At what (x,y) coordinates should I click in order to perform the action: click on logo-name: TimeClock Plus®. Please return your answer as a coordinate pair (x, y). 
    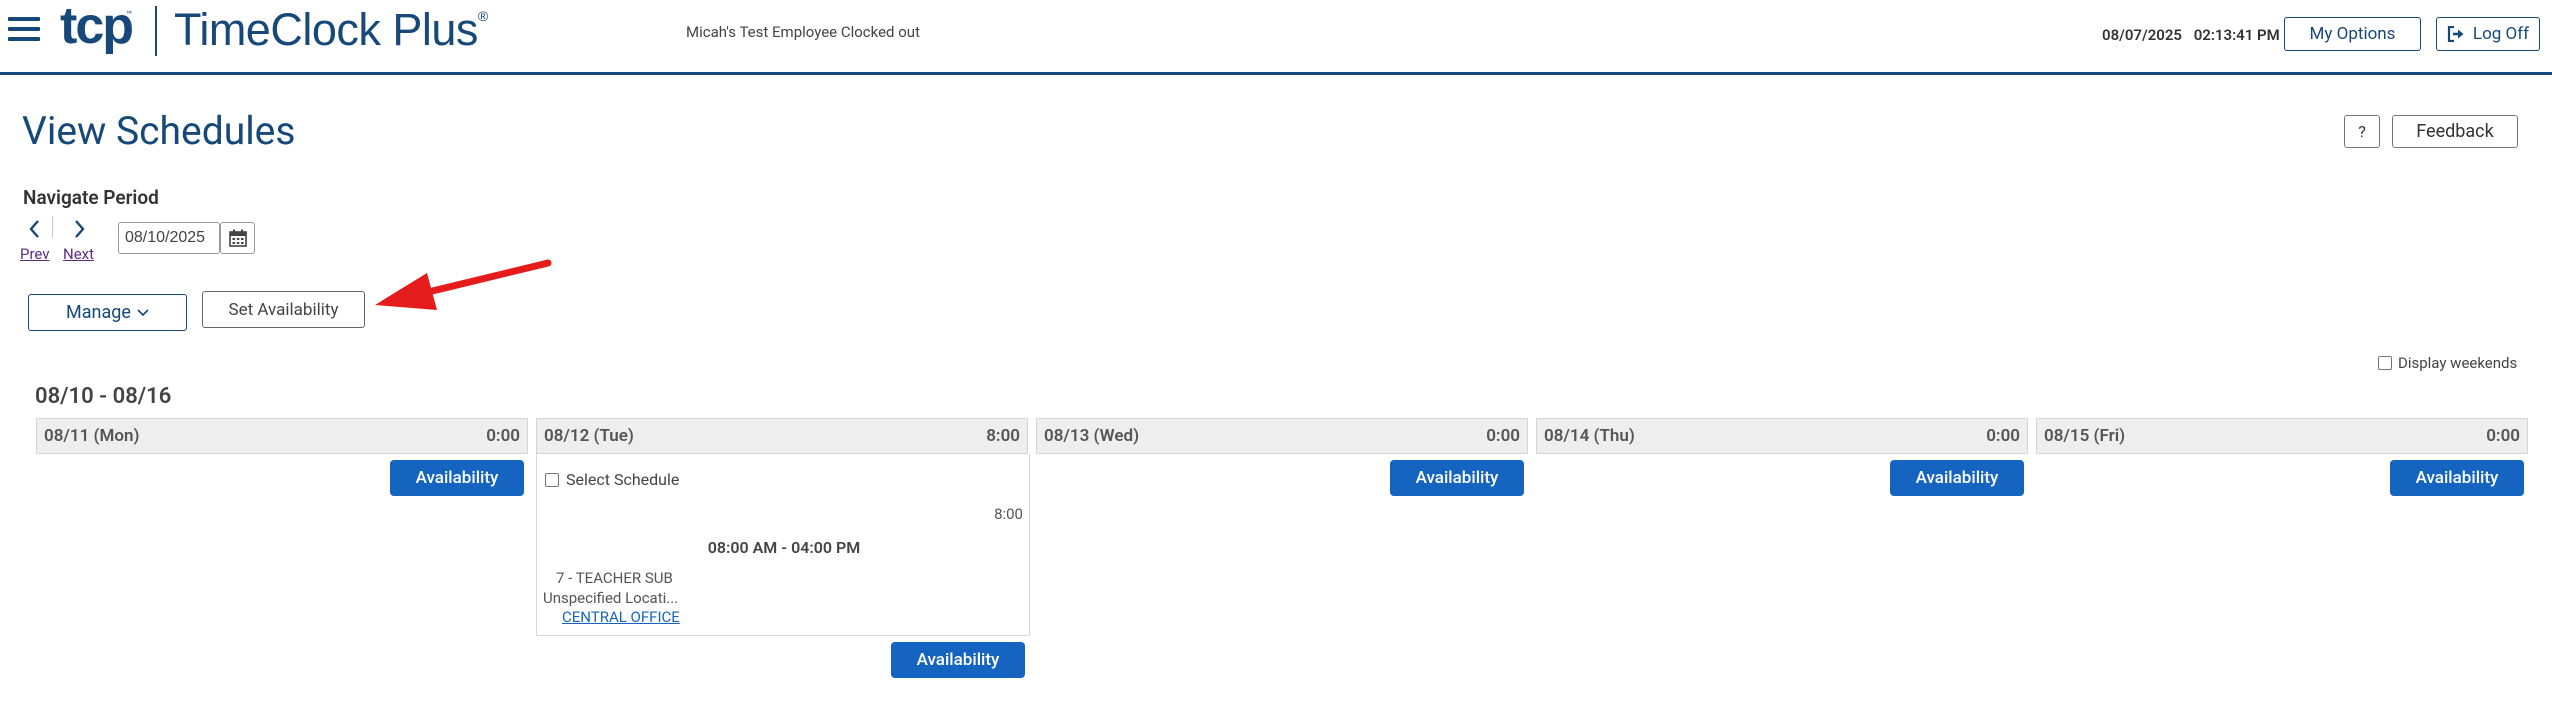
    Looking at the image, I should click on (331, 29).